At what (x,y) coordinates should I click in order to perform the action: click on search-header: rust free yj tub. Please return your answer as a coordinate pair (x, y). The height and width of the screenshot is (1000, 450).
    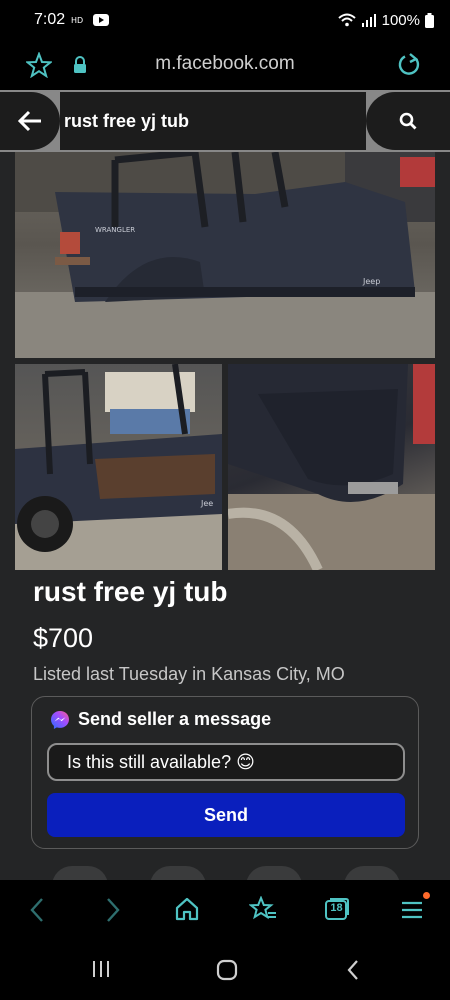
    Looking at the image, I should click on (225, 121).